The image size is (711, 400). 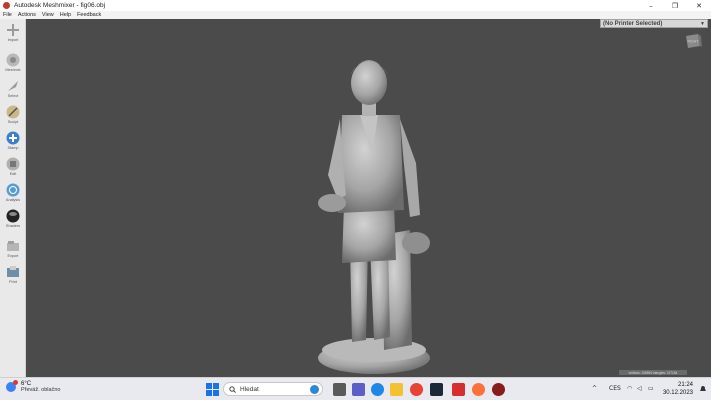 I want to click on bing-icon, so click(x=314, y=389).